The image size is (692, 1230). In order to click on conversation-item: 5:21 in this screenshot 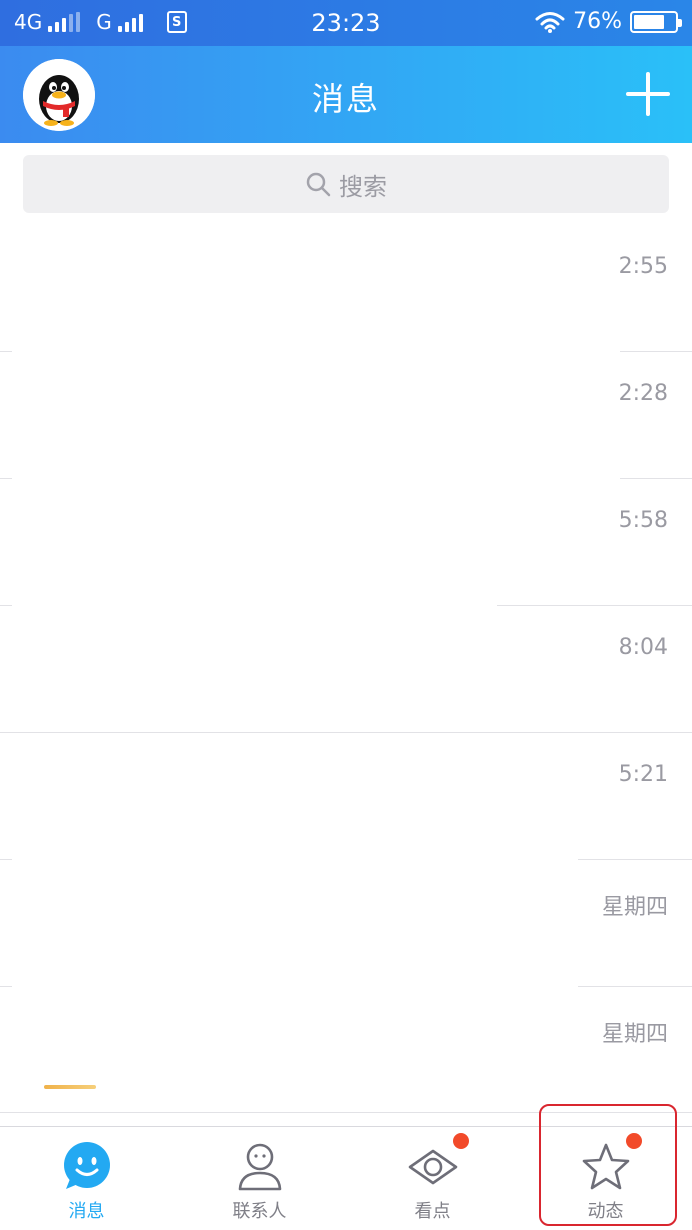, I will do `click(346, 795)`.